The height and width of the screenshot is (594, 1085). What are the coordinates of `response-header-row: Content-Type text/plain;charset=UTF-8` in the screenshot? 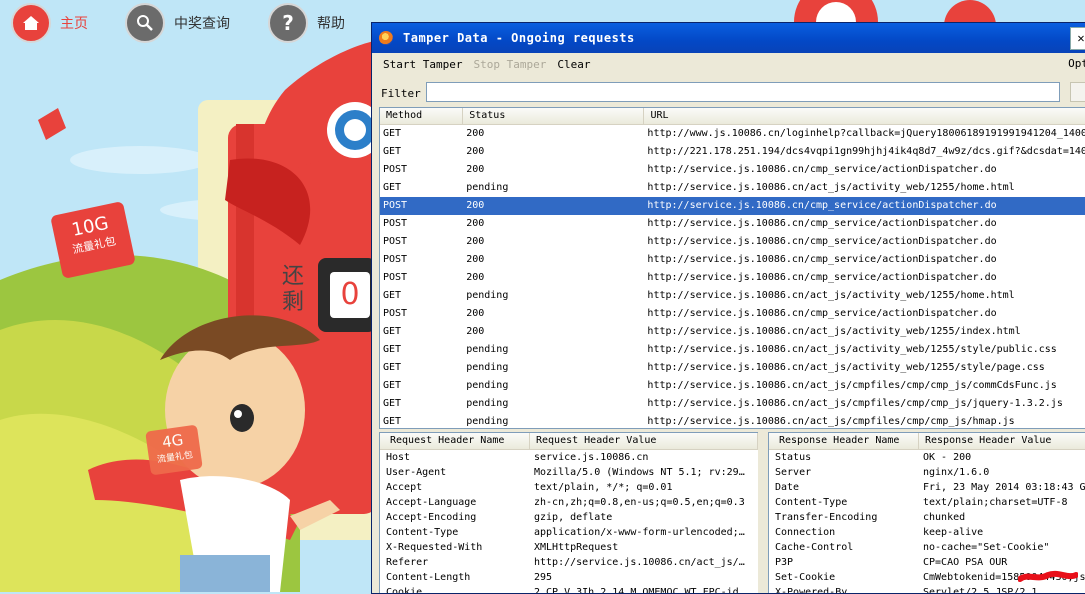 It's located at (927, 502).